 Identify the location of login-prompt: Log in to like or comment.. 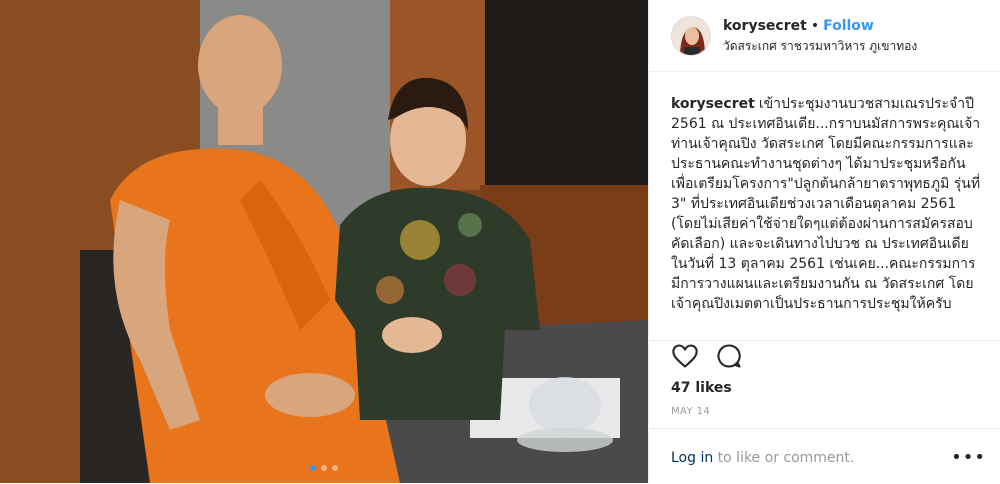
(762, 458).